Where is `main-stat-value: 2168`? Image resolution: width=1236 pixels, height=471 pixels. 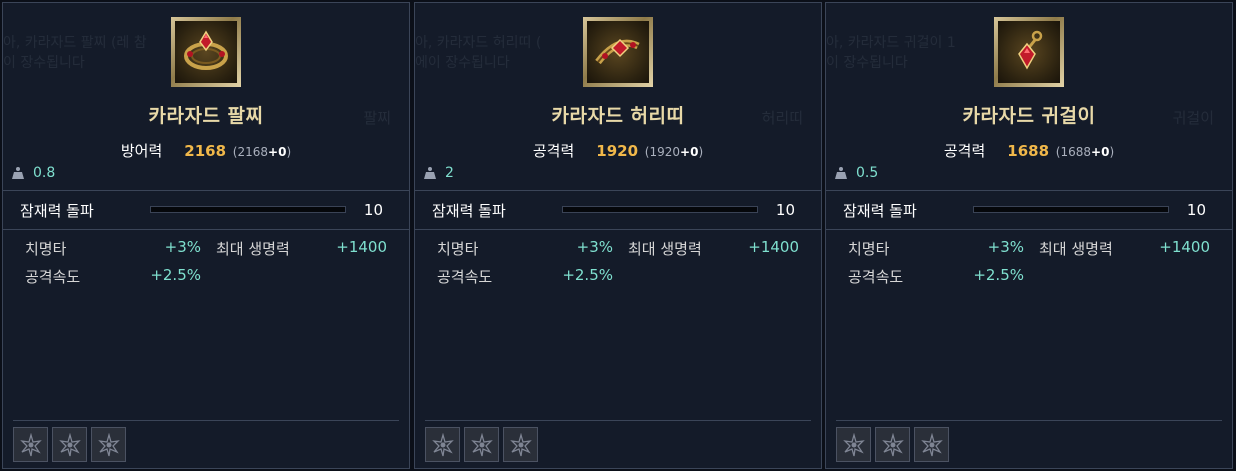 main-stat-value: 2168 is located at coordinates (205, 151).